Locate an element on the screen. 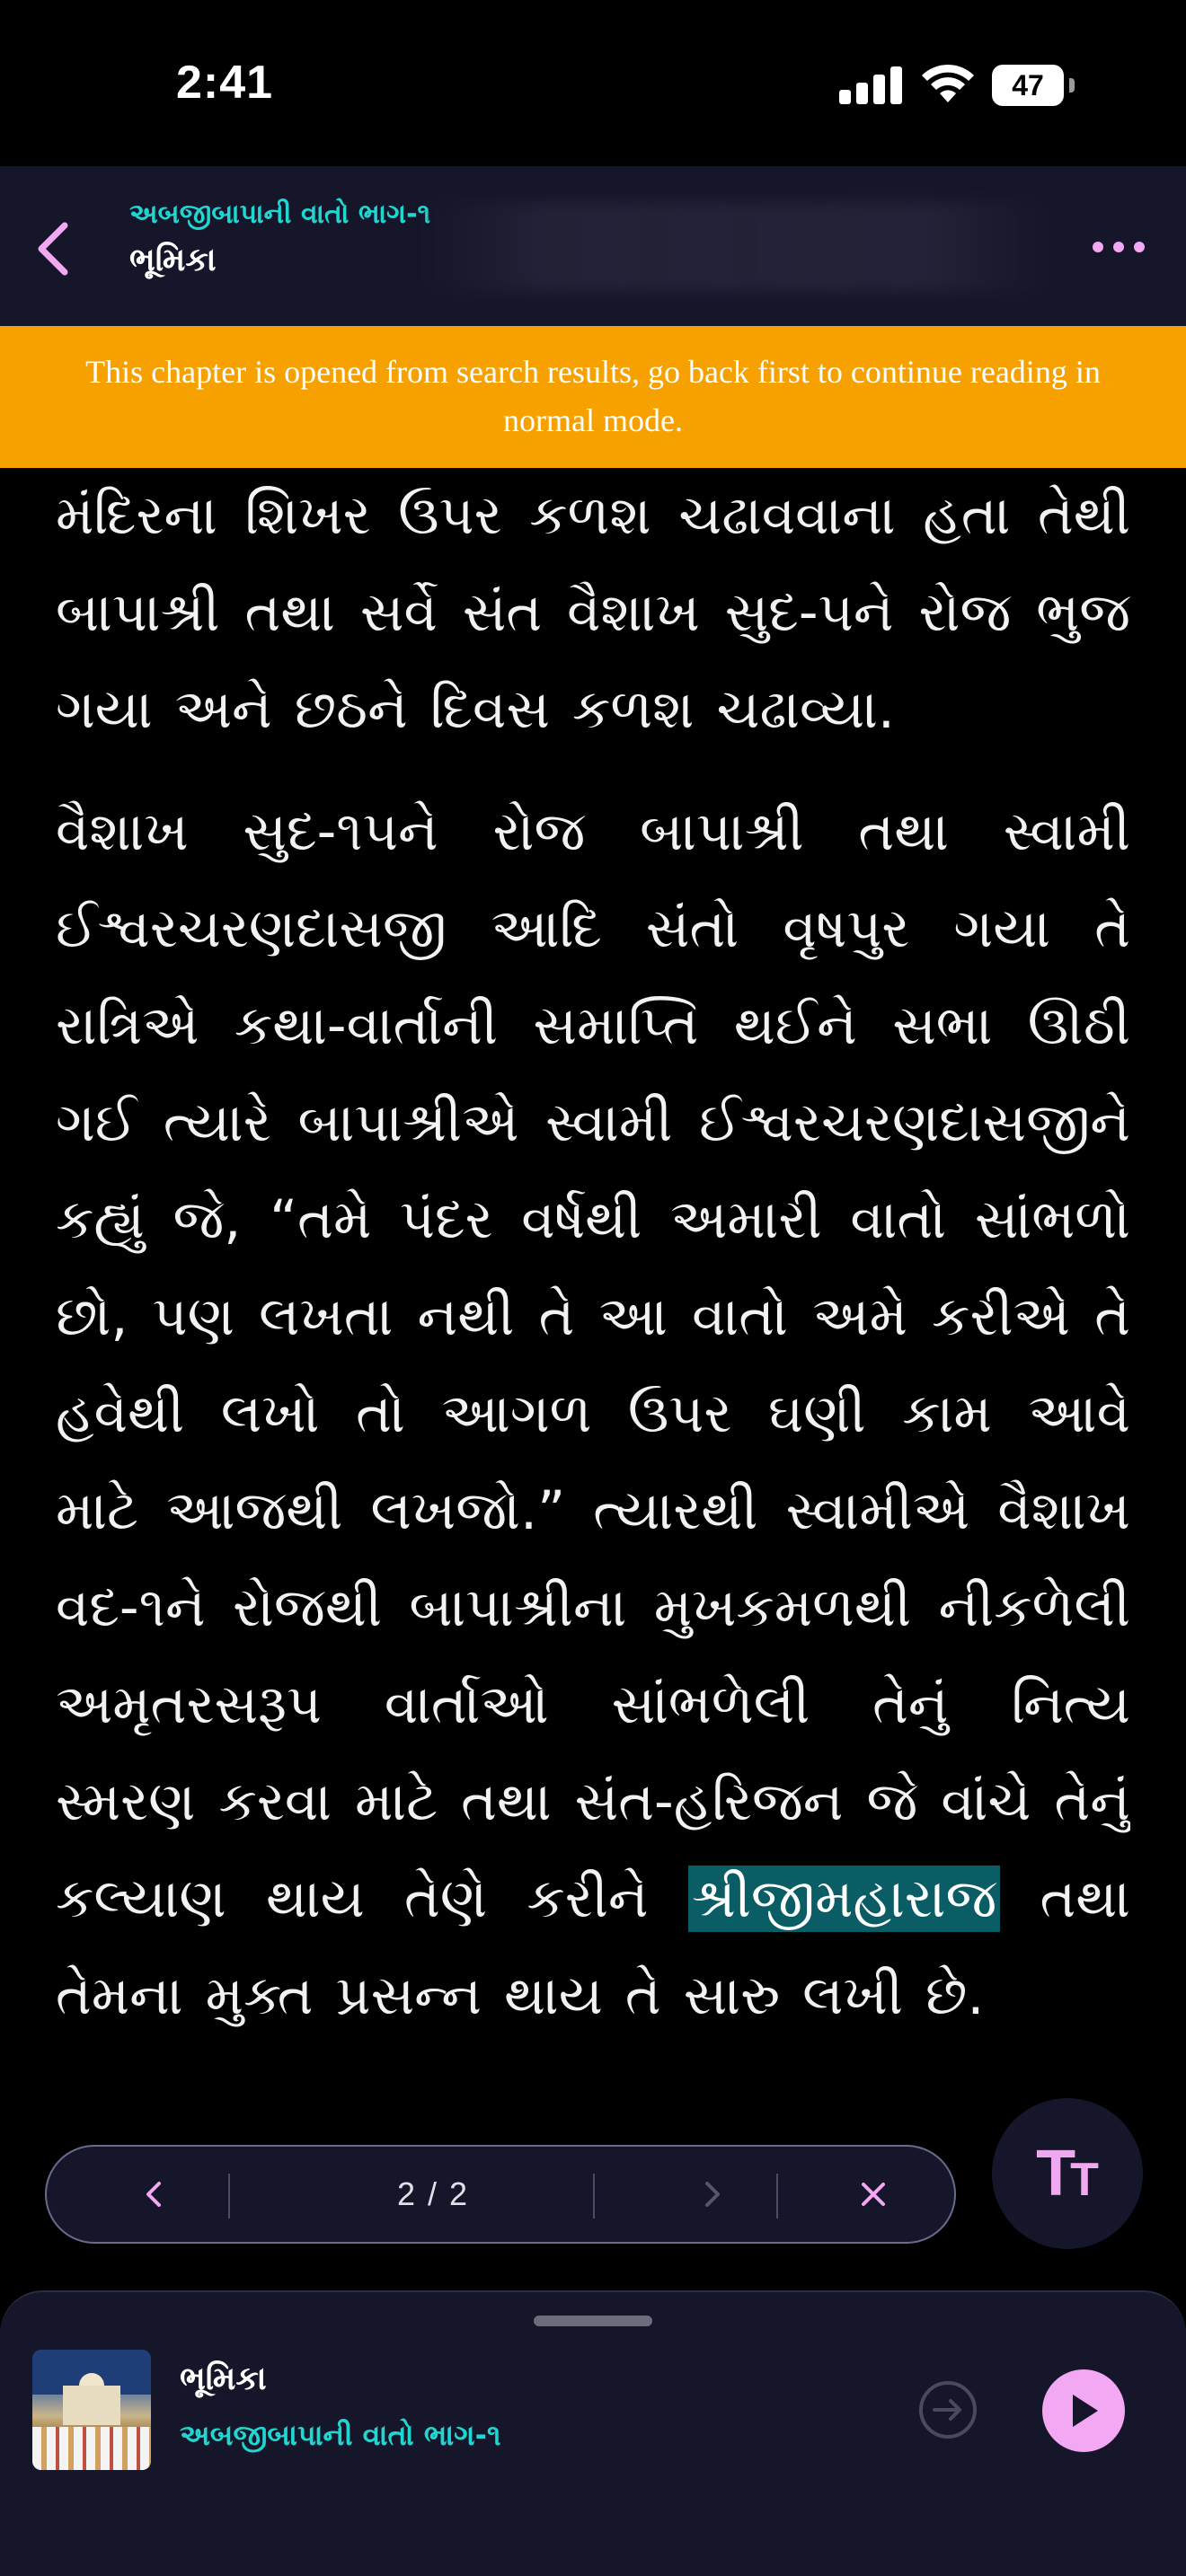  skip-forward-icon is located at coordinates (947, 2409).